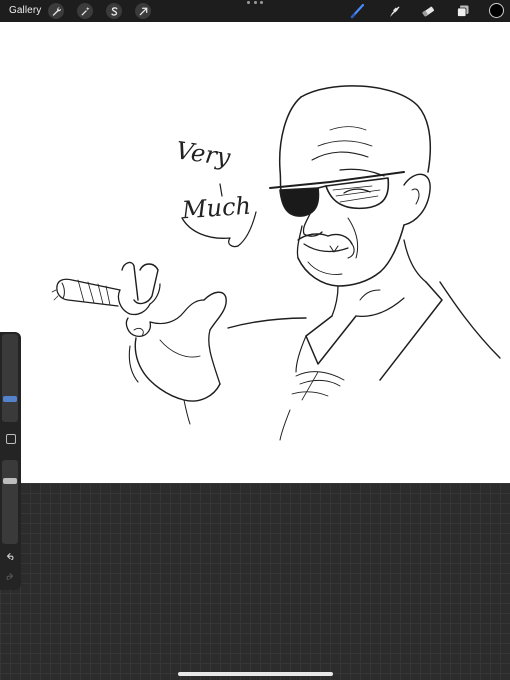 The height and width of the screenshot is (680, 510). Describe the element at coordinates (143, 11) in the screenshot. I see `transform-arrow-icon` at that location.